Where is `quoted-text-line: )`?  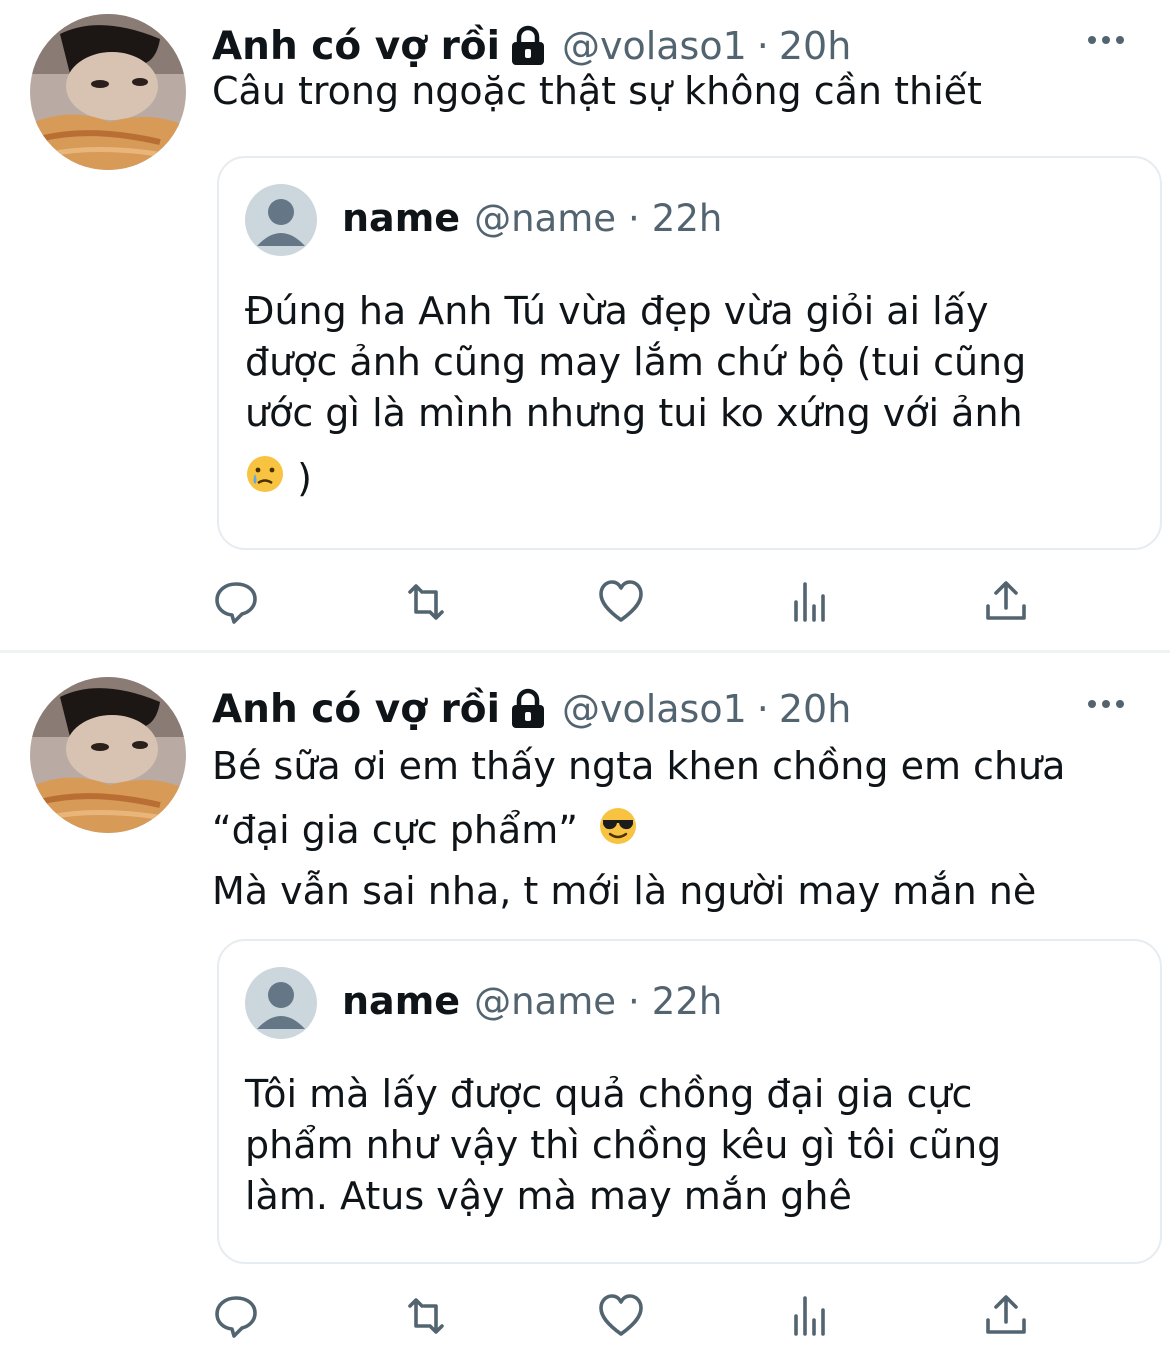 quoted-text-line: ) is located at coordinates (304, 478).